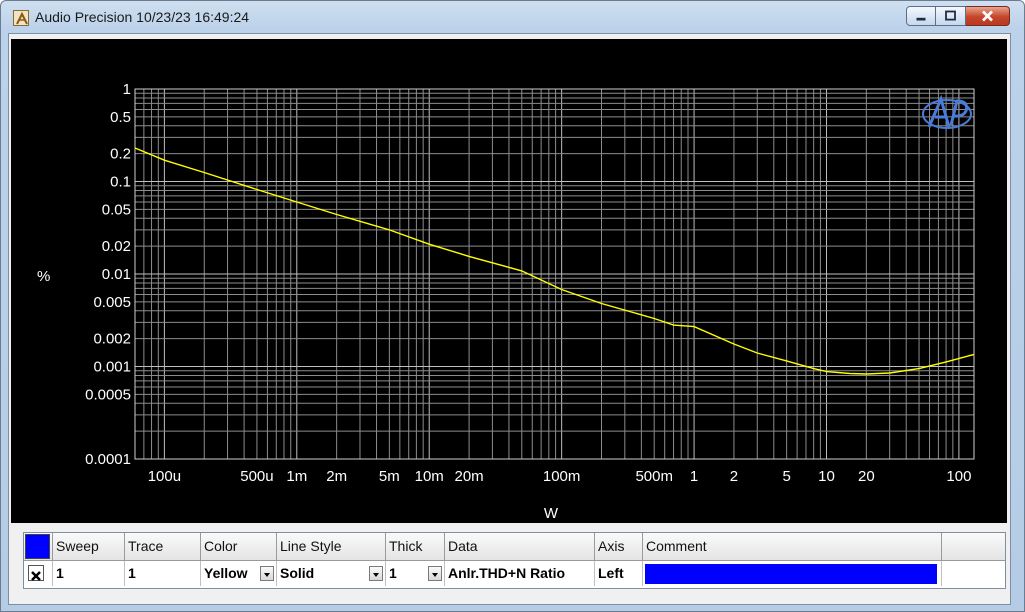 This screenshot has width=1025, height=612. Describe the element at coordinates (108, 394) in the screenshot. I see `y-tick-label: 0.0005` at that location.